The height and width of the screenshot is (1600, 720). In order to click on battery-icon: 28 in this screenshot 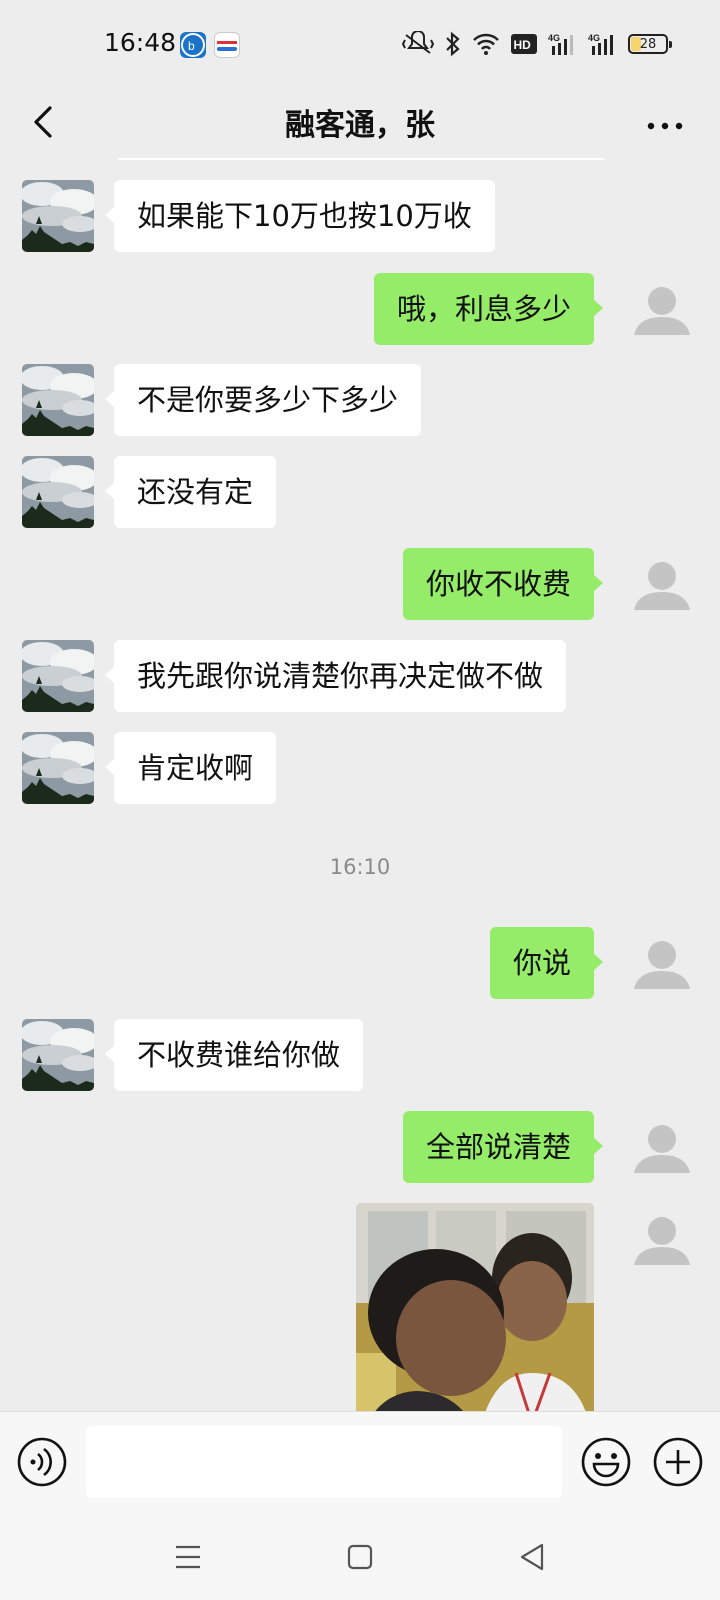, I will do `click(650, 44)`.